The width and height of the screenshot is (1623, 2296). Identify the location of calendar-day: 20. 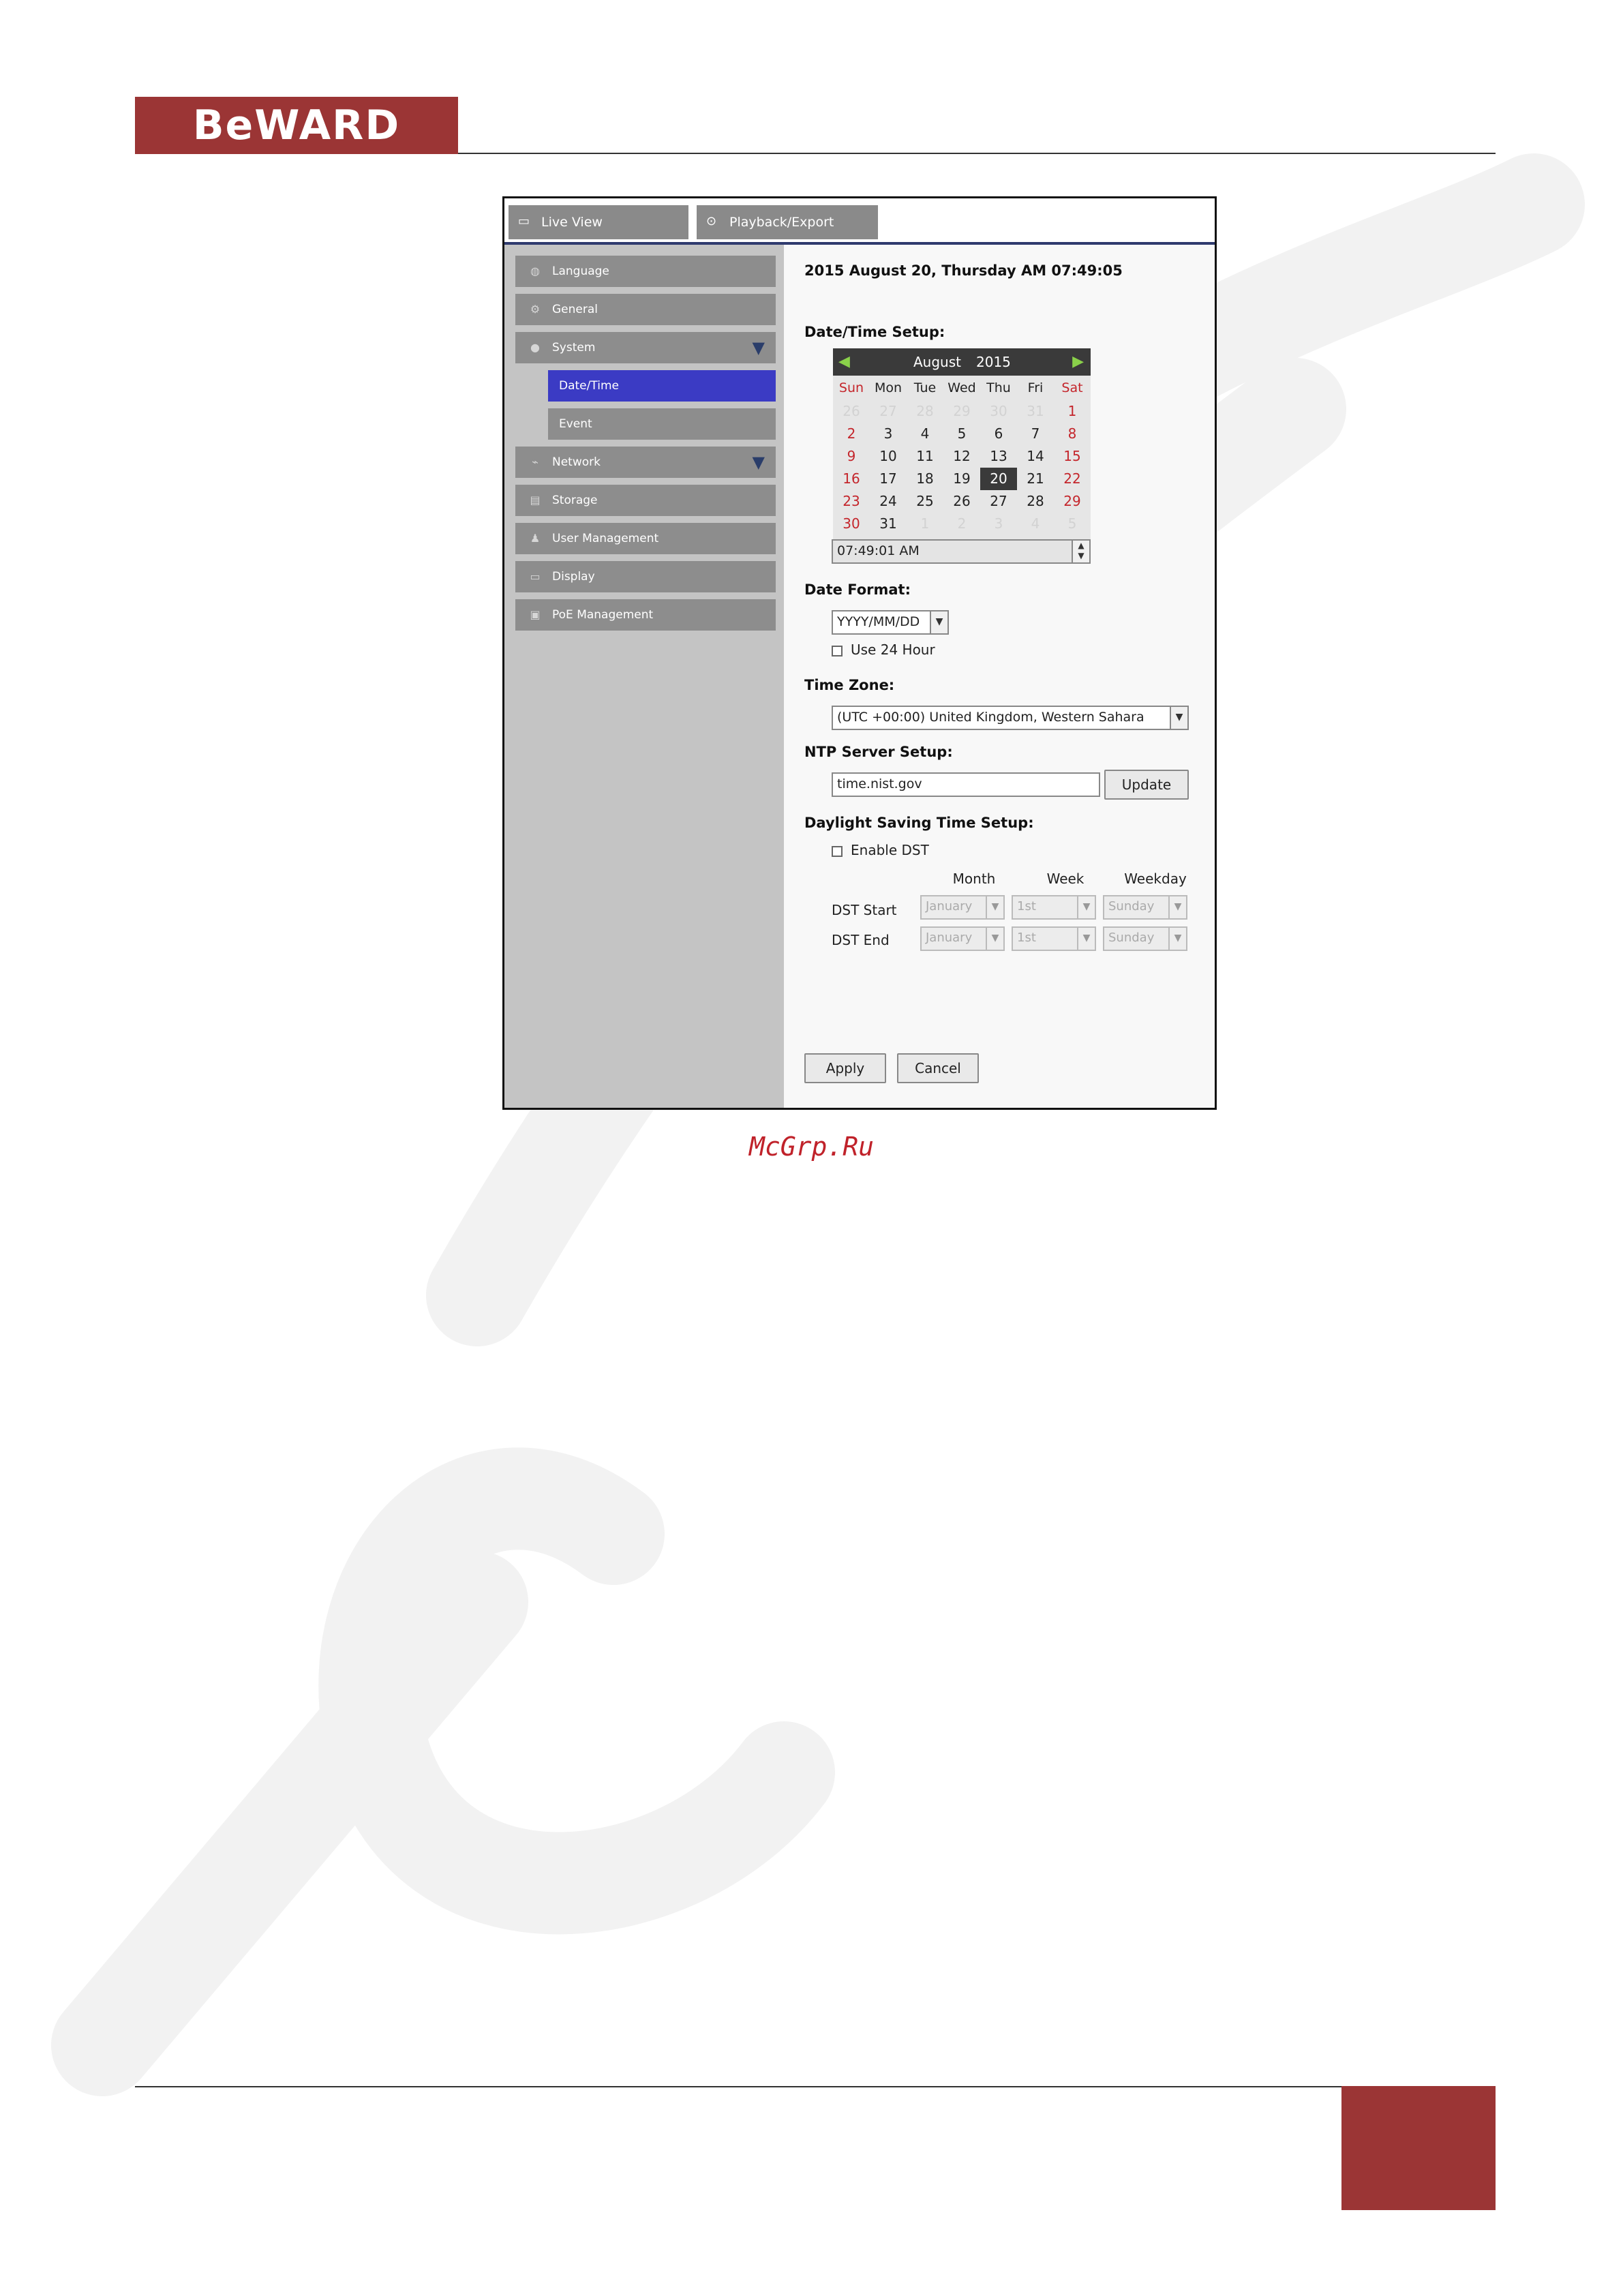
(999, 479).